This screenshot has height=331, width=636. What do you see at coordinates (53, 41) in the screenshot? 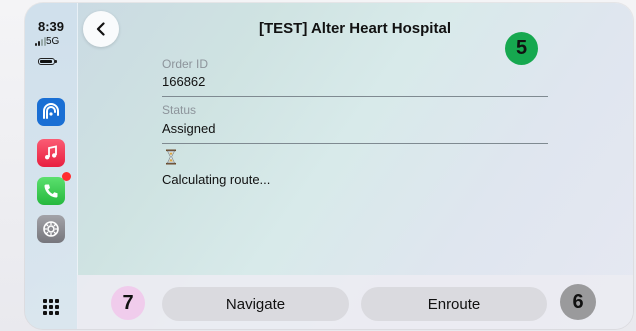
I see `status-network: 5G` at bounding box center [53, 41].